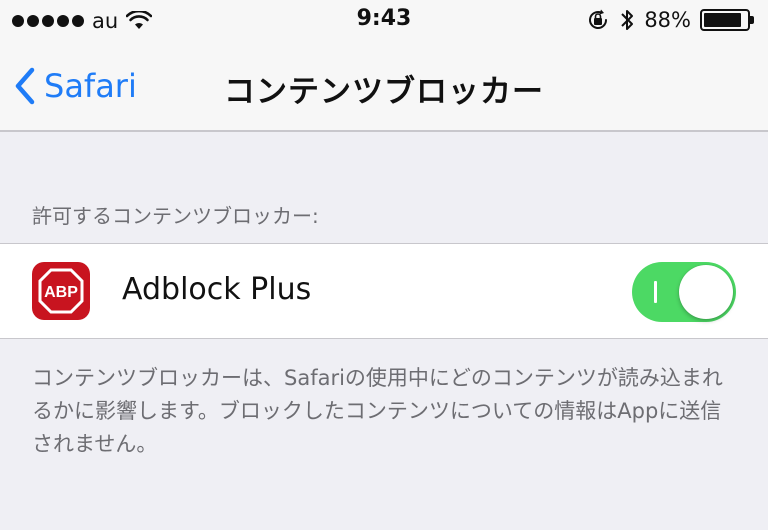 The width and height of the screenshot is (768, 530). I want to click on adblock-plus-label: Adblock Plus, so click(217, 289).